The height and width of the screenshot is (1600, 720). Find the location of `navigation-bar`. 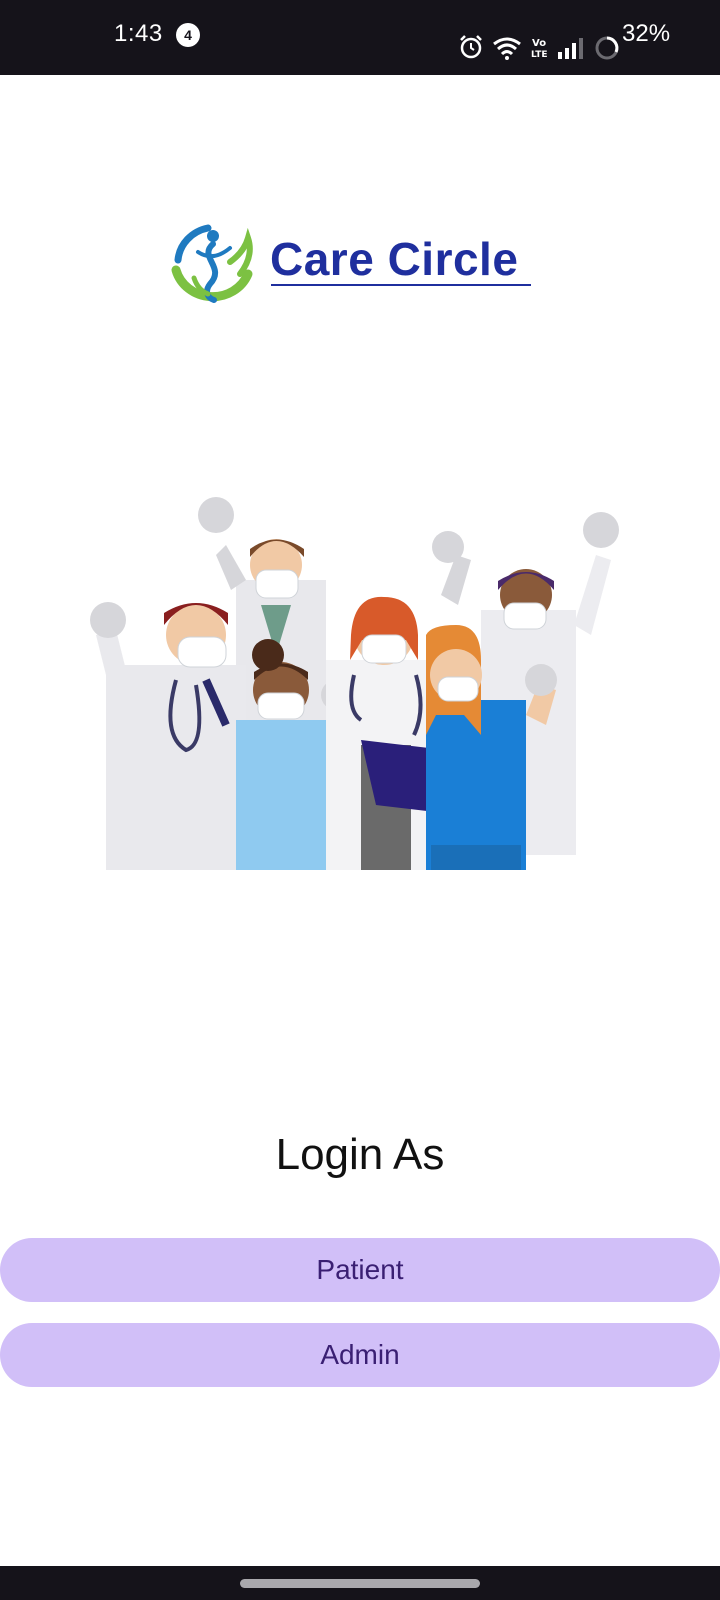

navigation-bar is located at coordinates (360, 1583).